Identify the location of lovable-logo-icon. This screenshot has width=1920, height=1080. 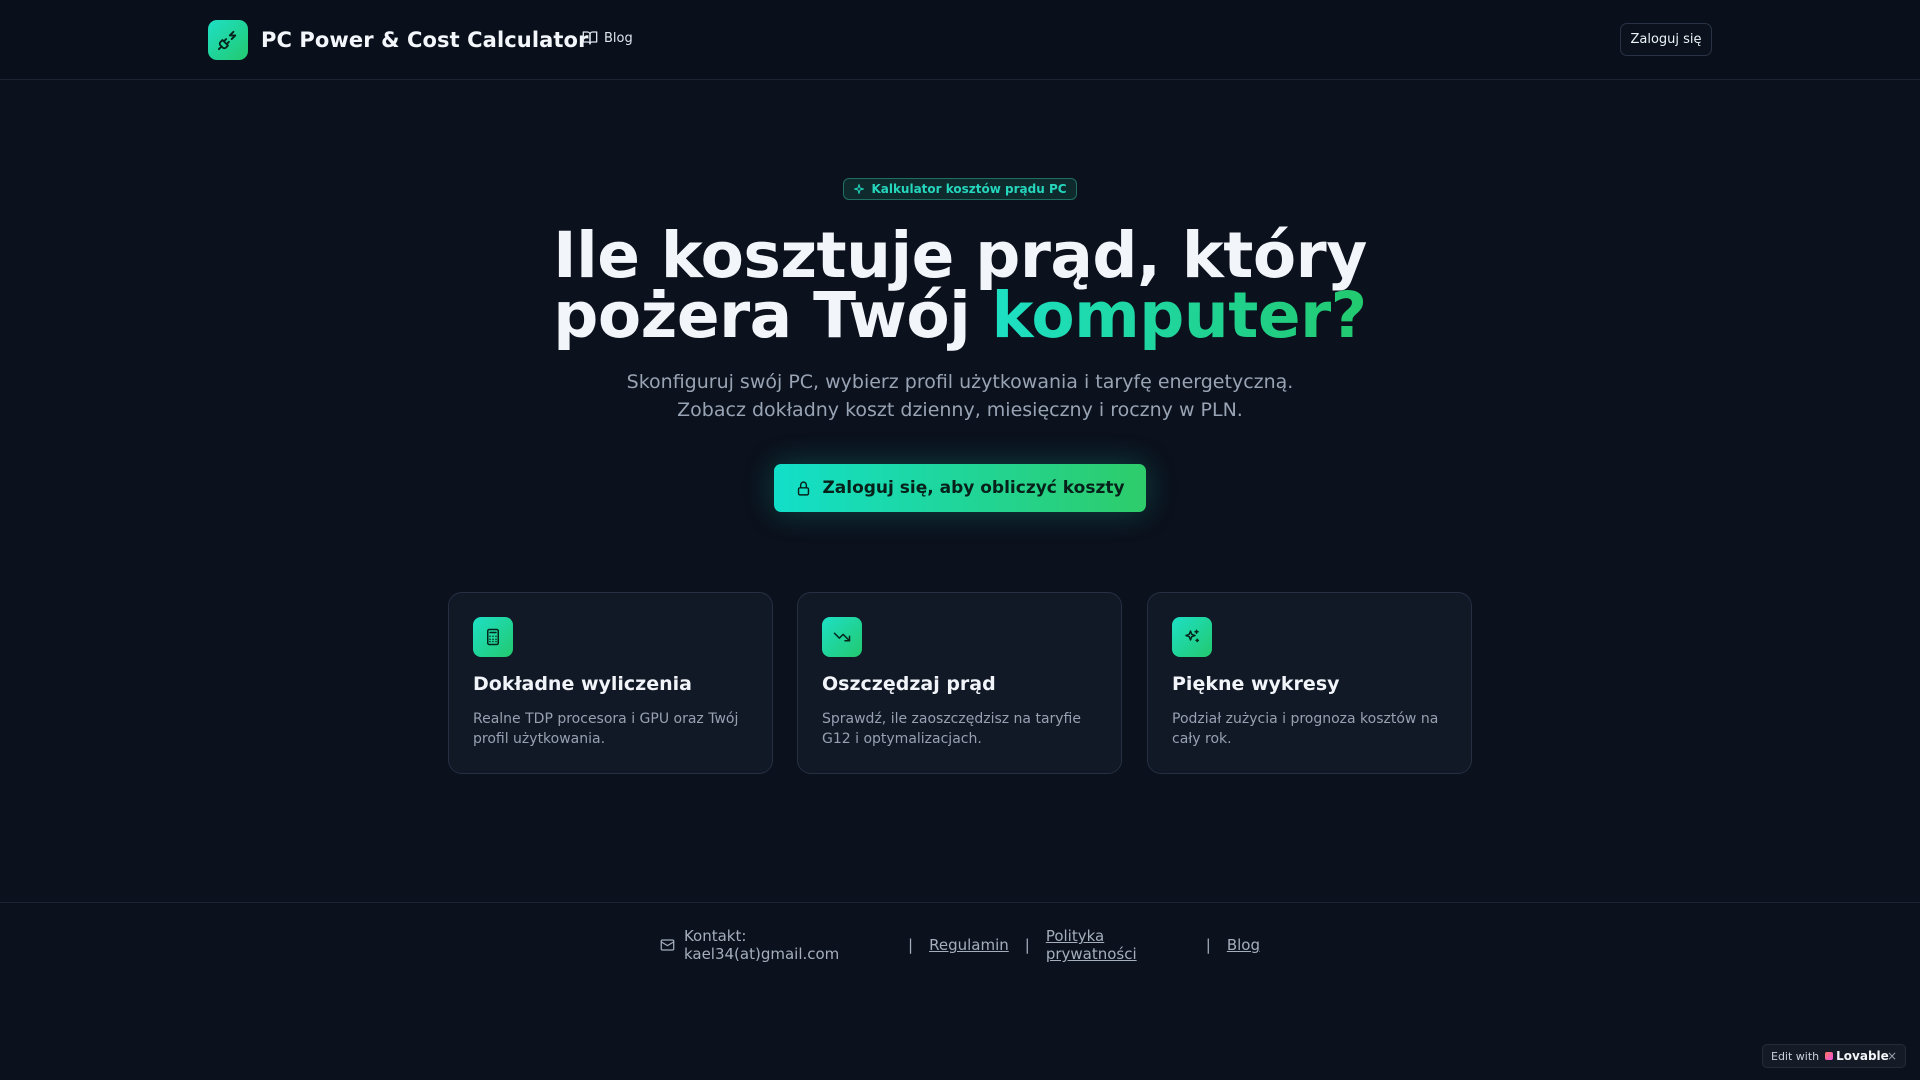
(1829, 1056).